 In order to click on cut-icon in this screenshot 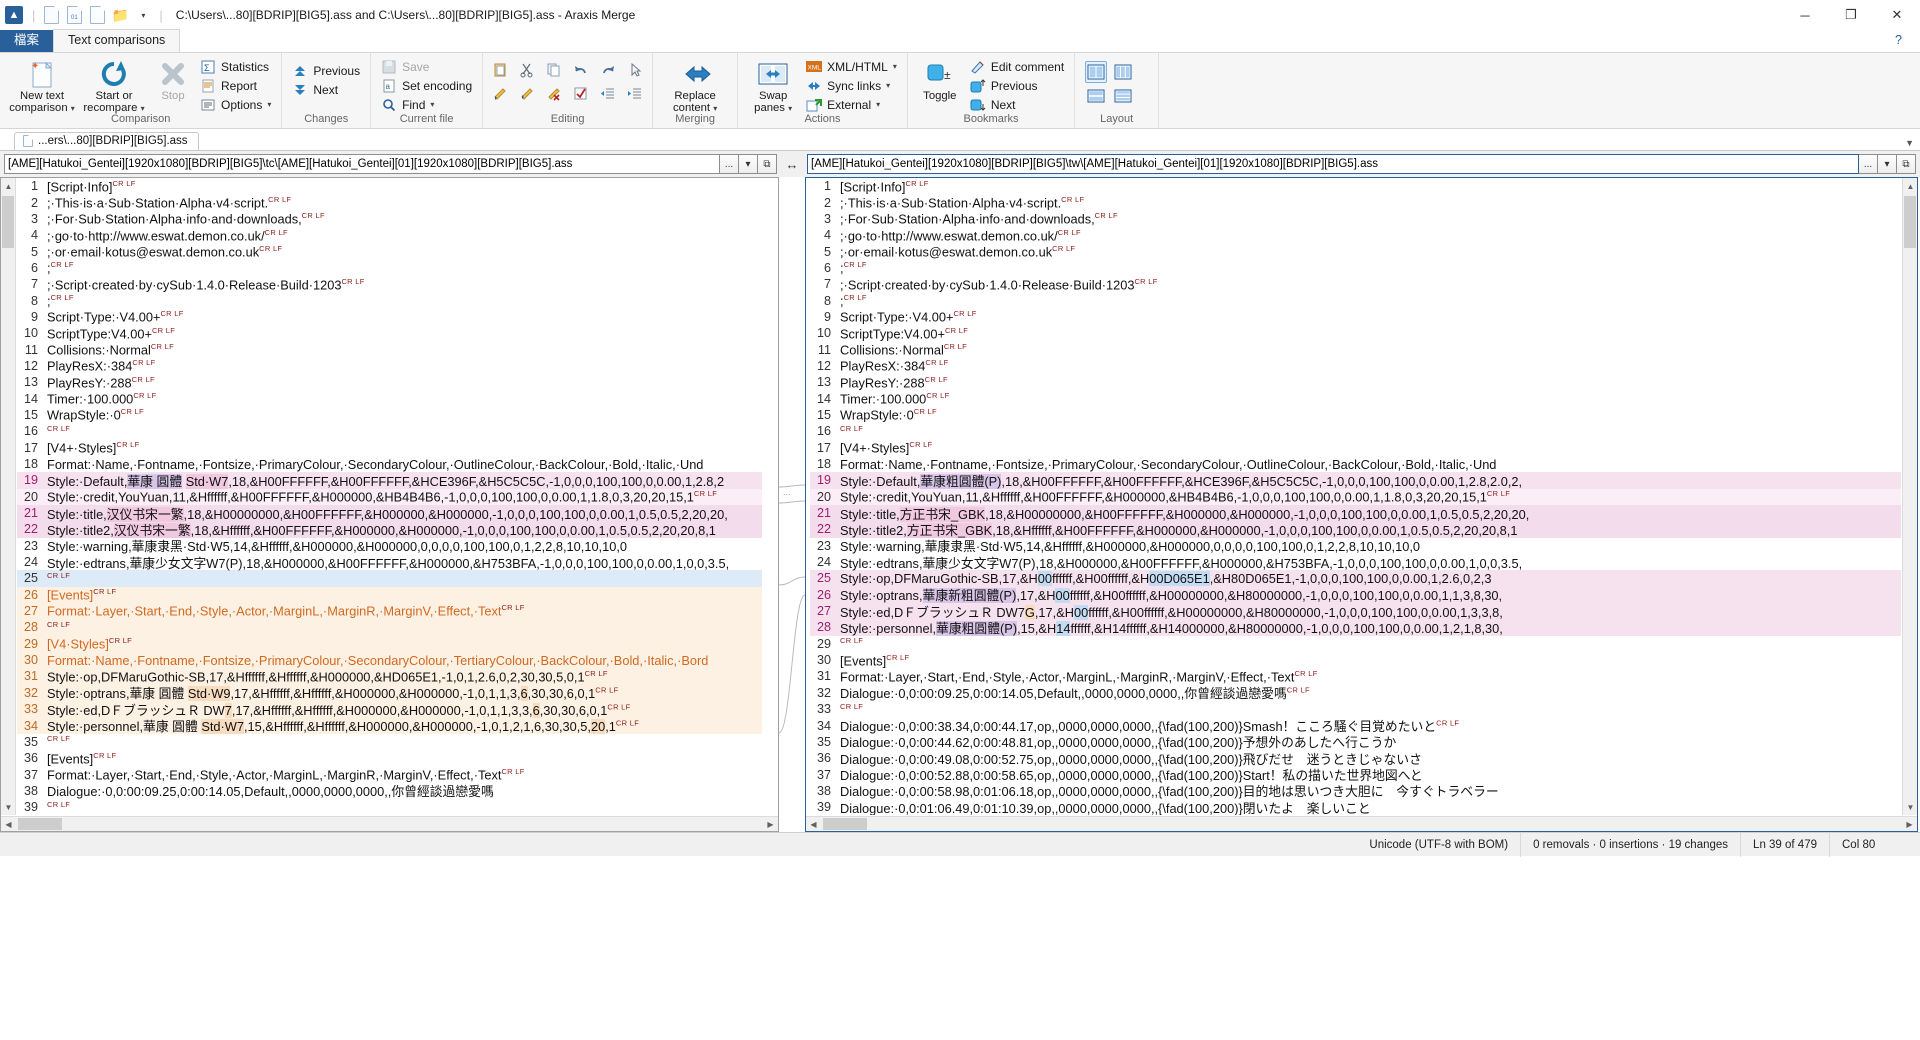, I will do `click(527, 70)`.